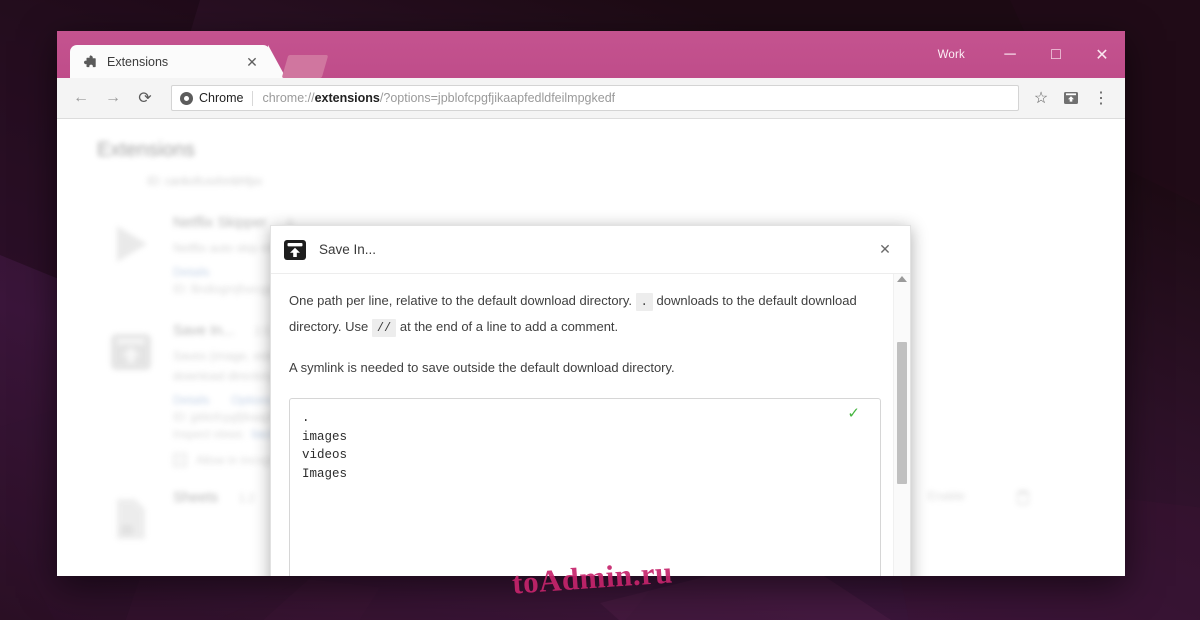 This screenshot has width=1200, height=620. What do you see at coordinates (1010, 54) in the screenshot?
I see `minimize-button: ─` at bounding box center [1010, 54].